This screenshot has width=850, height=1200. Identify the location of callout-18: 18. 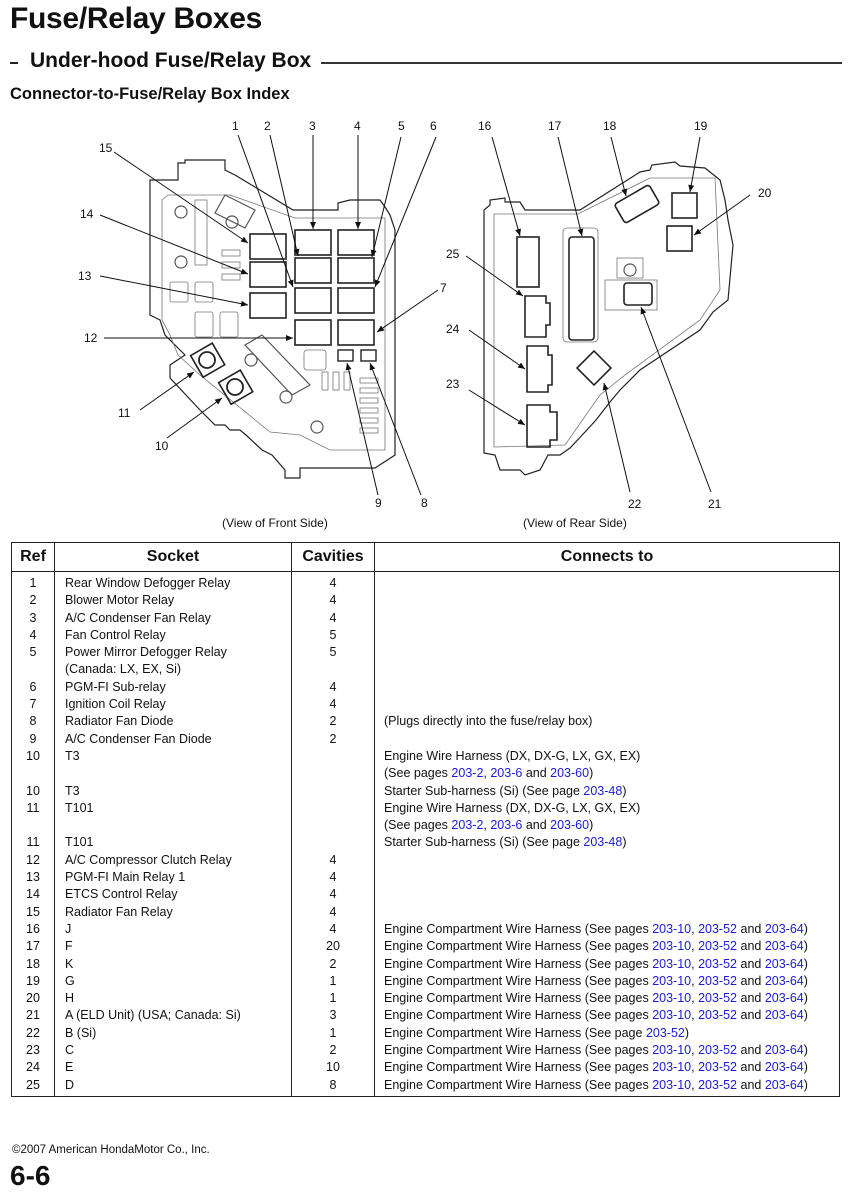
(610, 126).